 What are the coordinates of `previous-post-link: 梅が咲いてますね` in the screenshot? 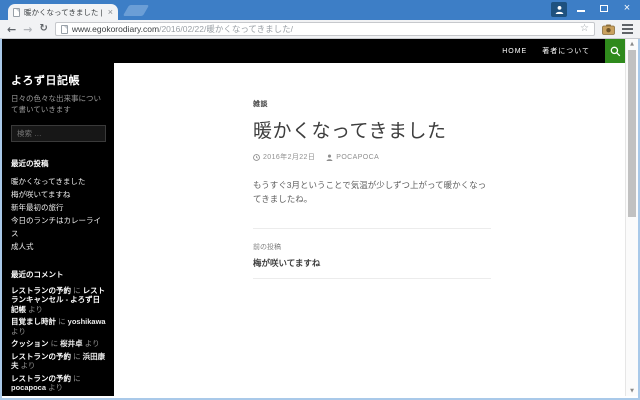 It's located at (372, 263).